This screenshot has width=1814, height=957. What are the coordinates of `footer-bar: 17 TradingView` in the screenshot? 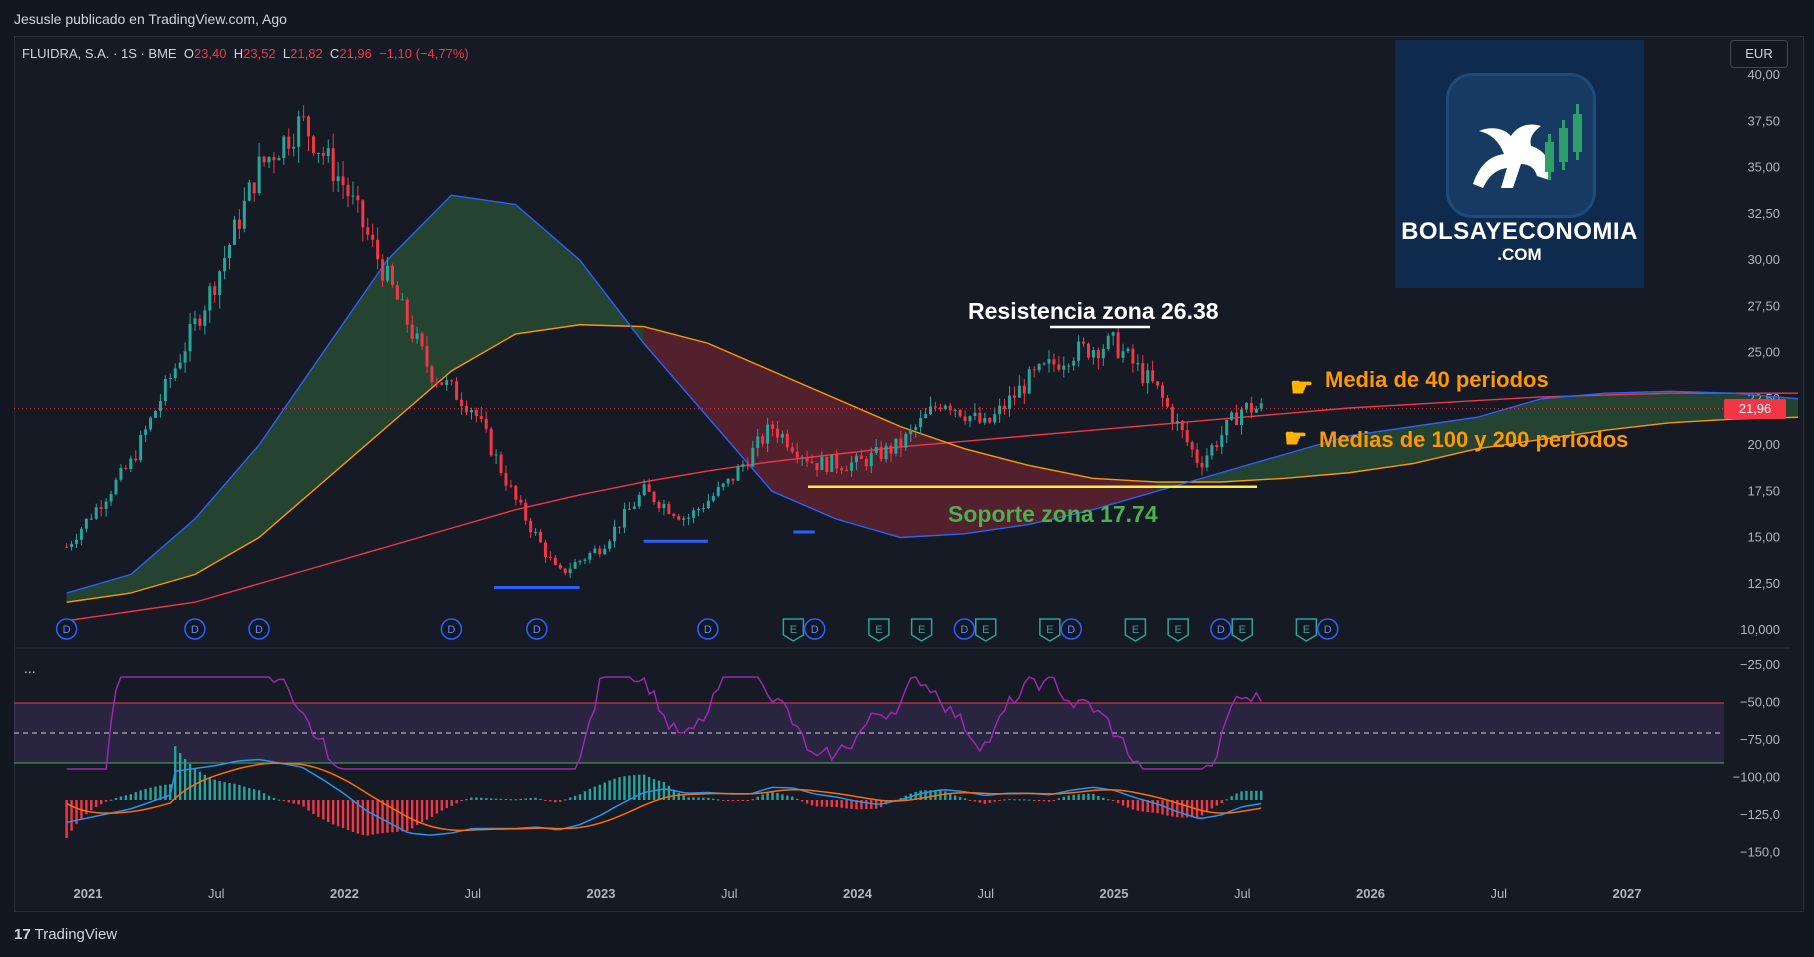 It's located at (907, 934).